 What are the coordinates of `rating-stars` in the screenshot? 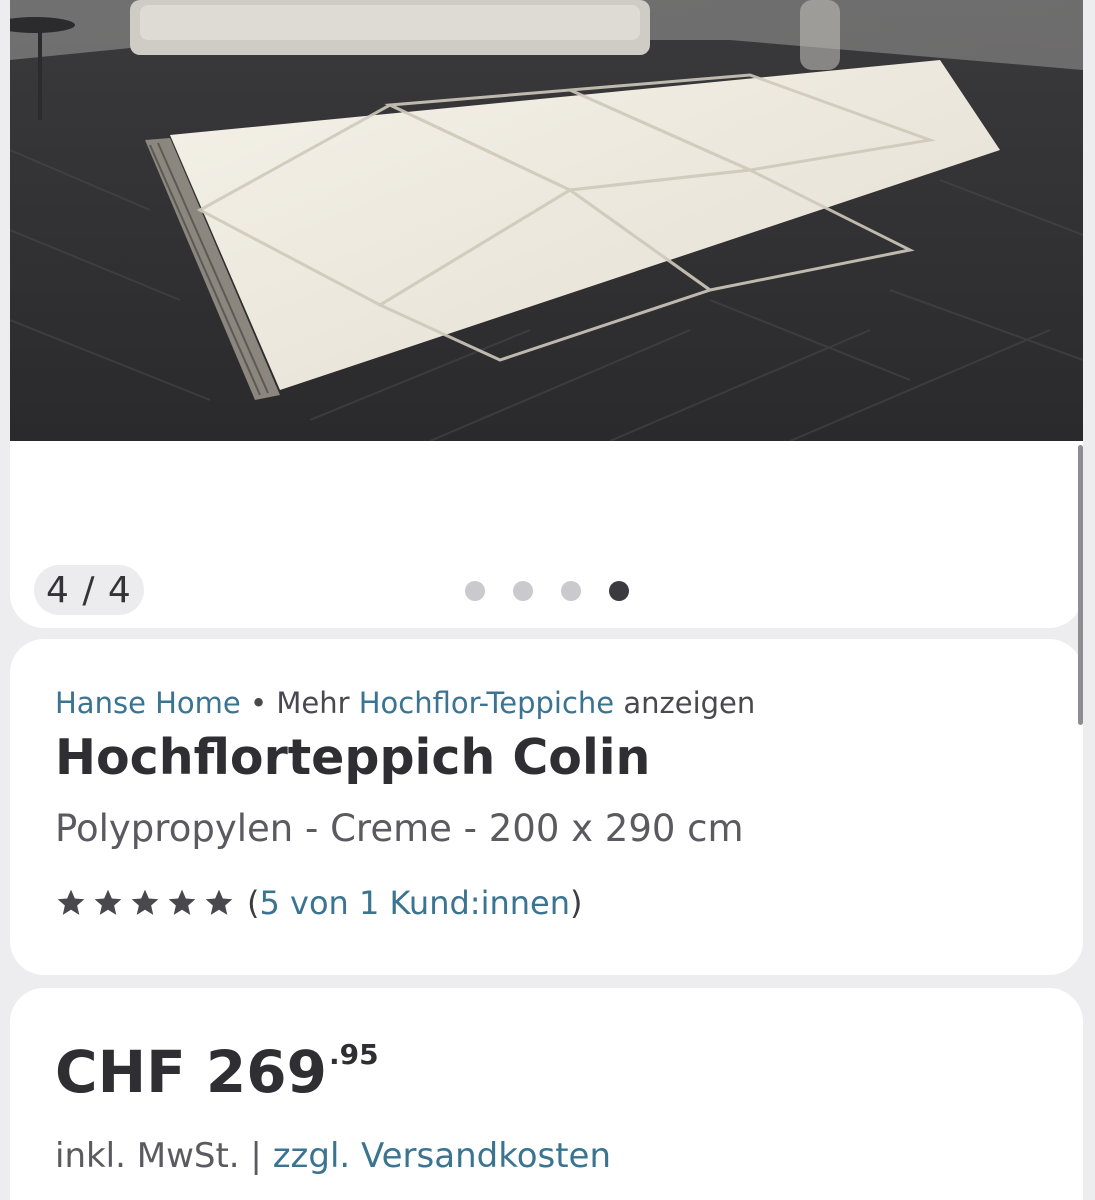 It's located at (145, 903).